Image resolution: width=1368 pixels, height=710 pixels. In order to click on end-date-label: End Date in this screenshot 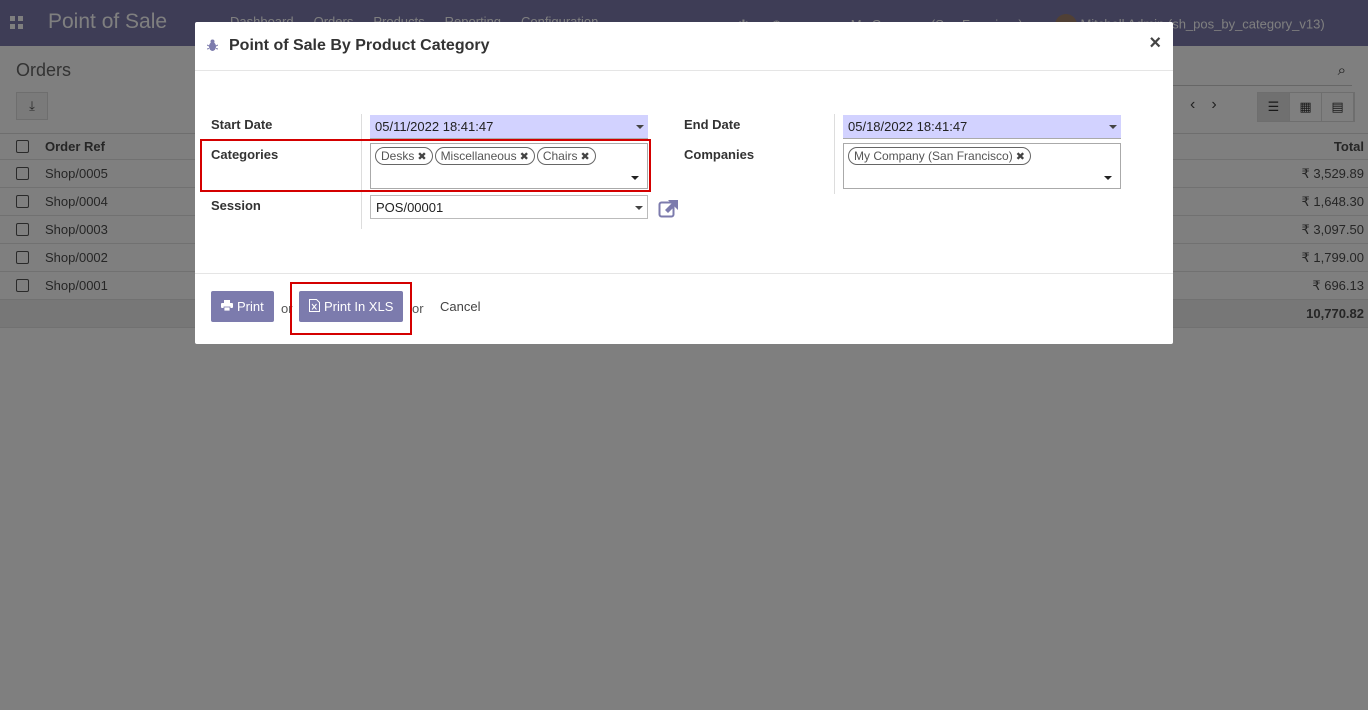, I will do `click(712, 124)`.